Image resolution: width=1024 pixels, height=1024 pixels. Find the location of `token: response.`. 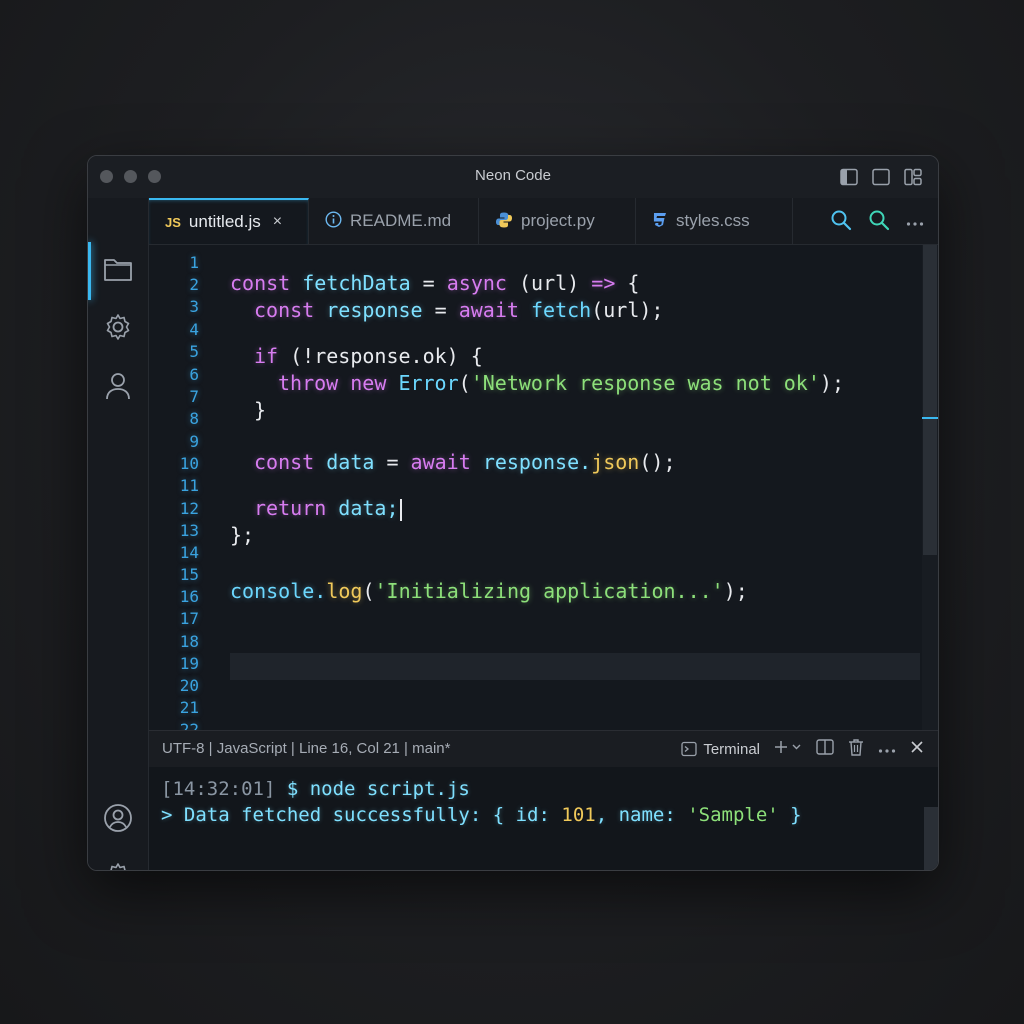

token: response. is located at coordinates (537, 462).